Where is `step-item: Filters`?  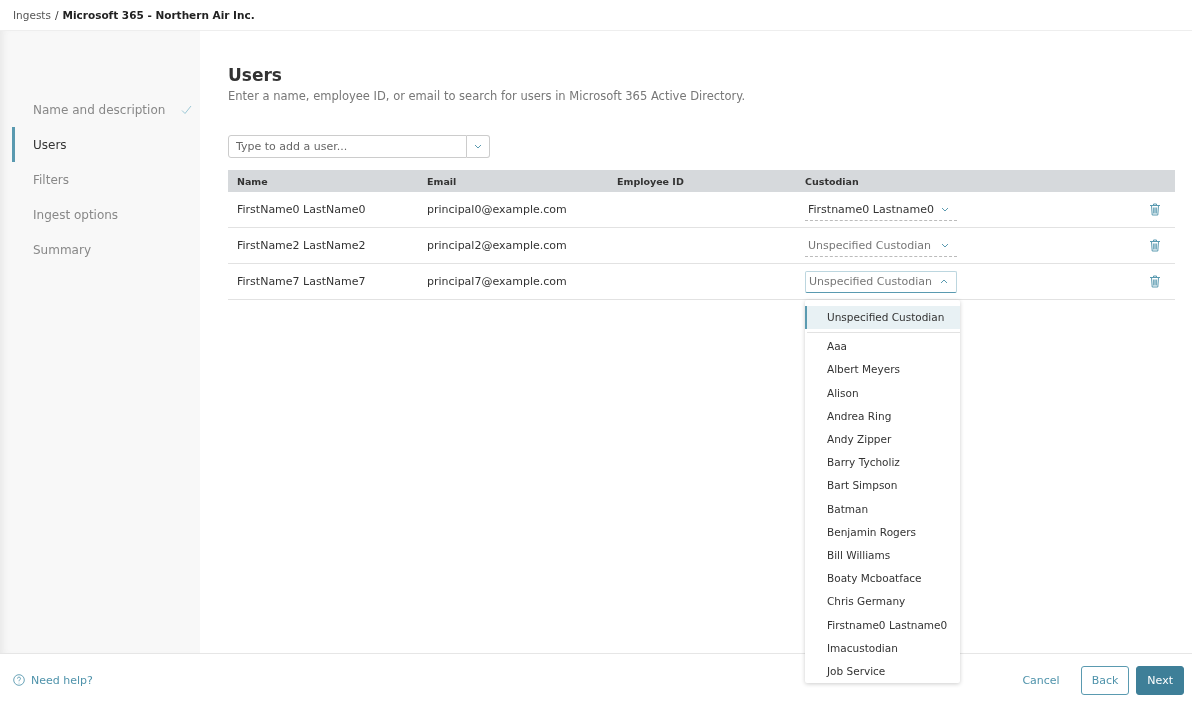 step-item: Filters is located at coordinates (106, 179).